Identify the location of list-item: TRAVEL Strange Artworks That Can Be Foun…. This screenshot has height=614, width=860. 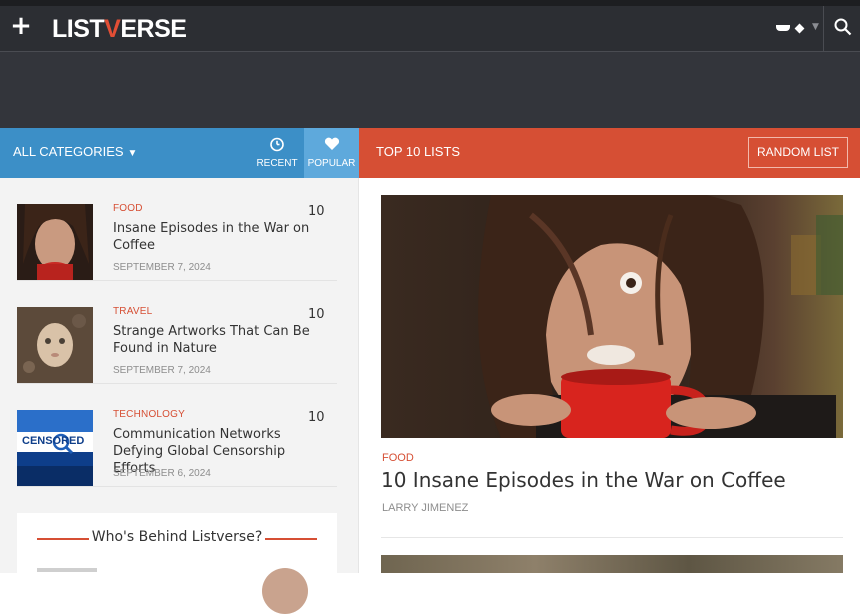
(177, 332).